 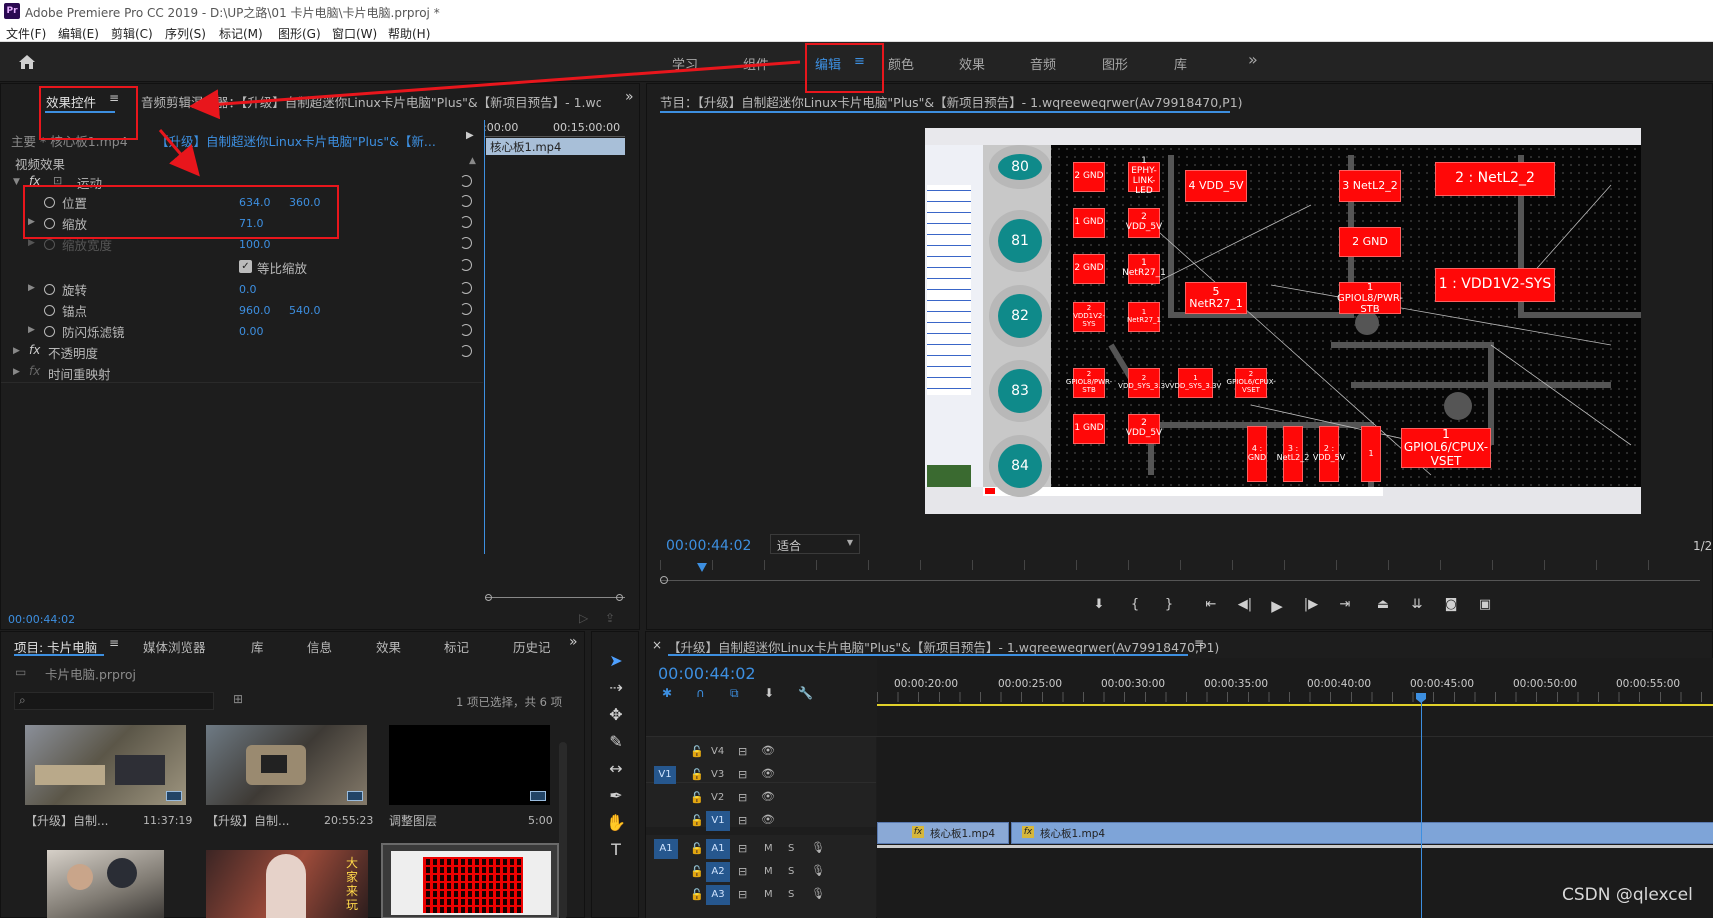 What do you see at coordinates (616, 714) in the screenshot?
I see `ripple-edit-tool-icon: ✥` at bounding box center [616, 714].